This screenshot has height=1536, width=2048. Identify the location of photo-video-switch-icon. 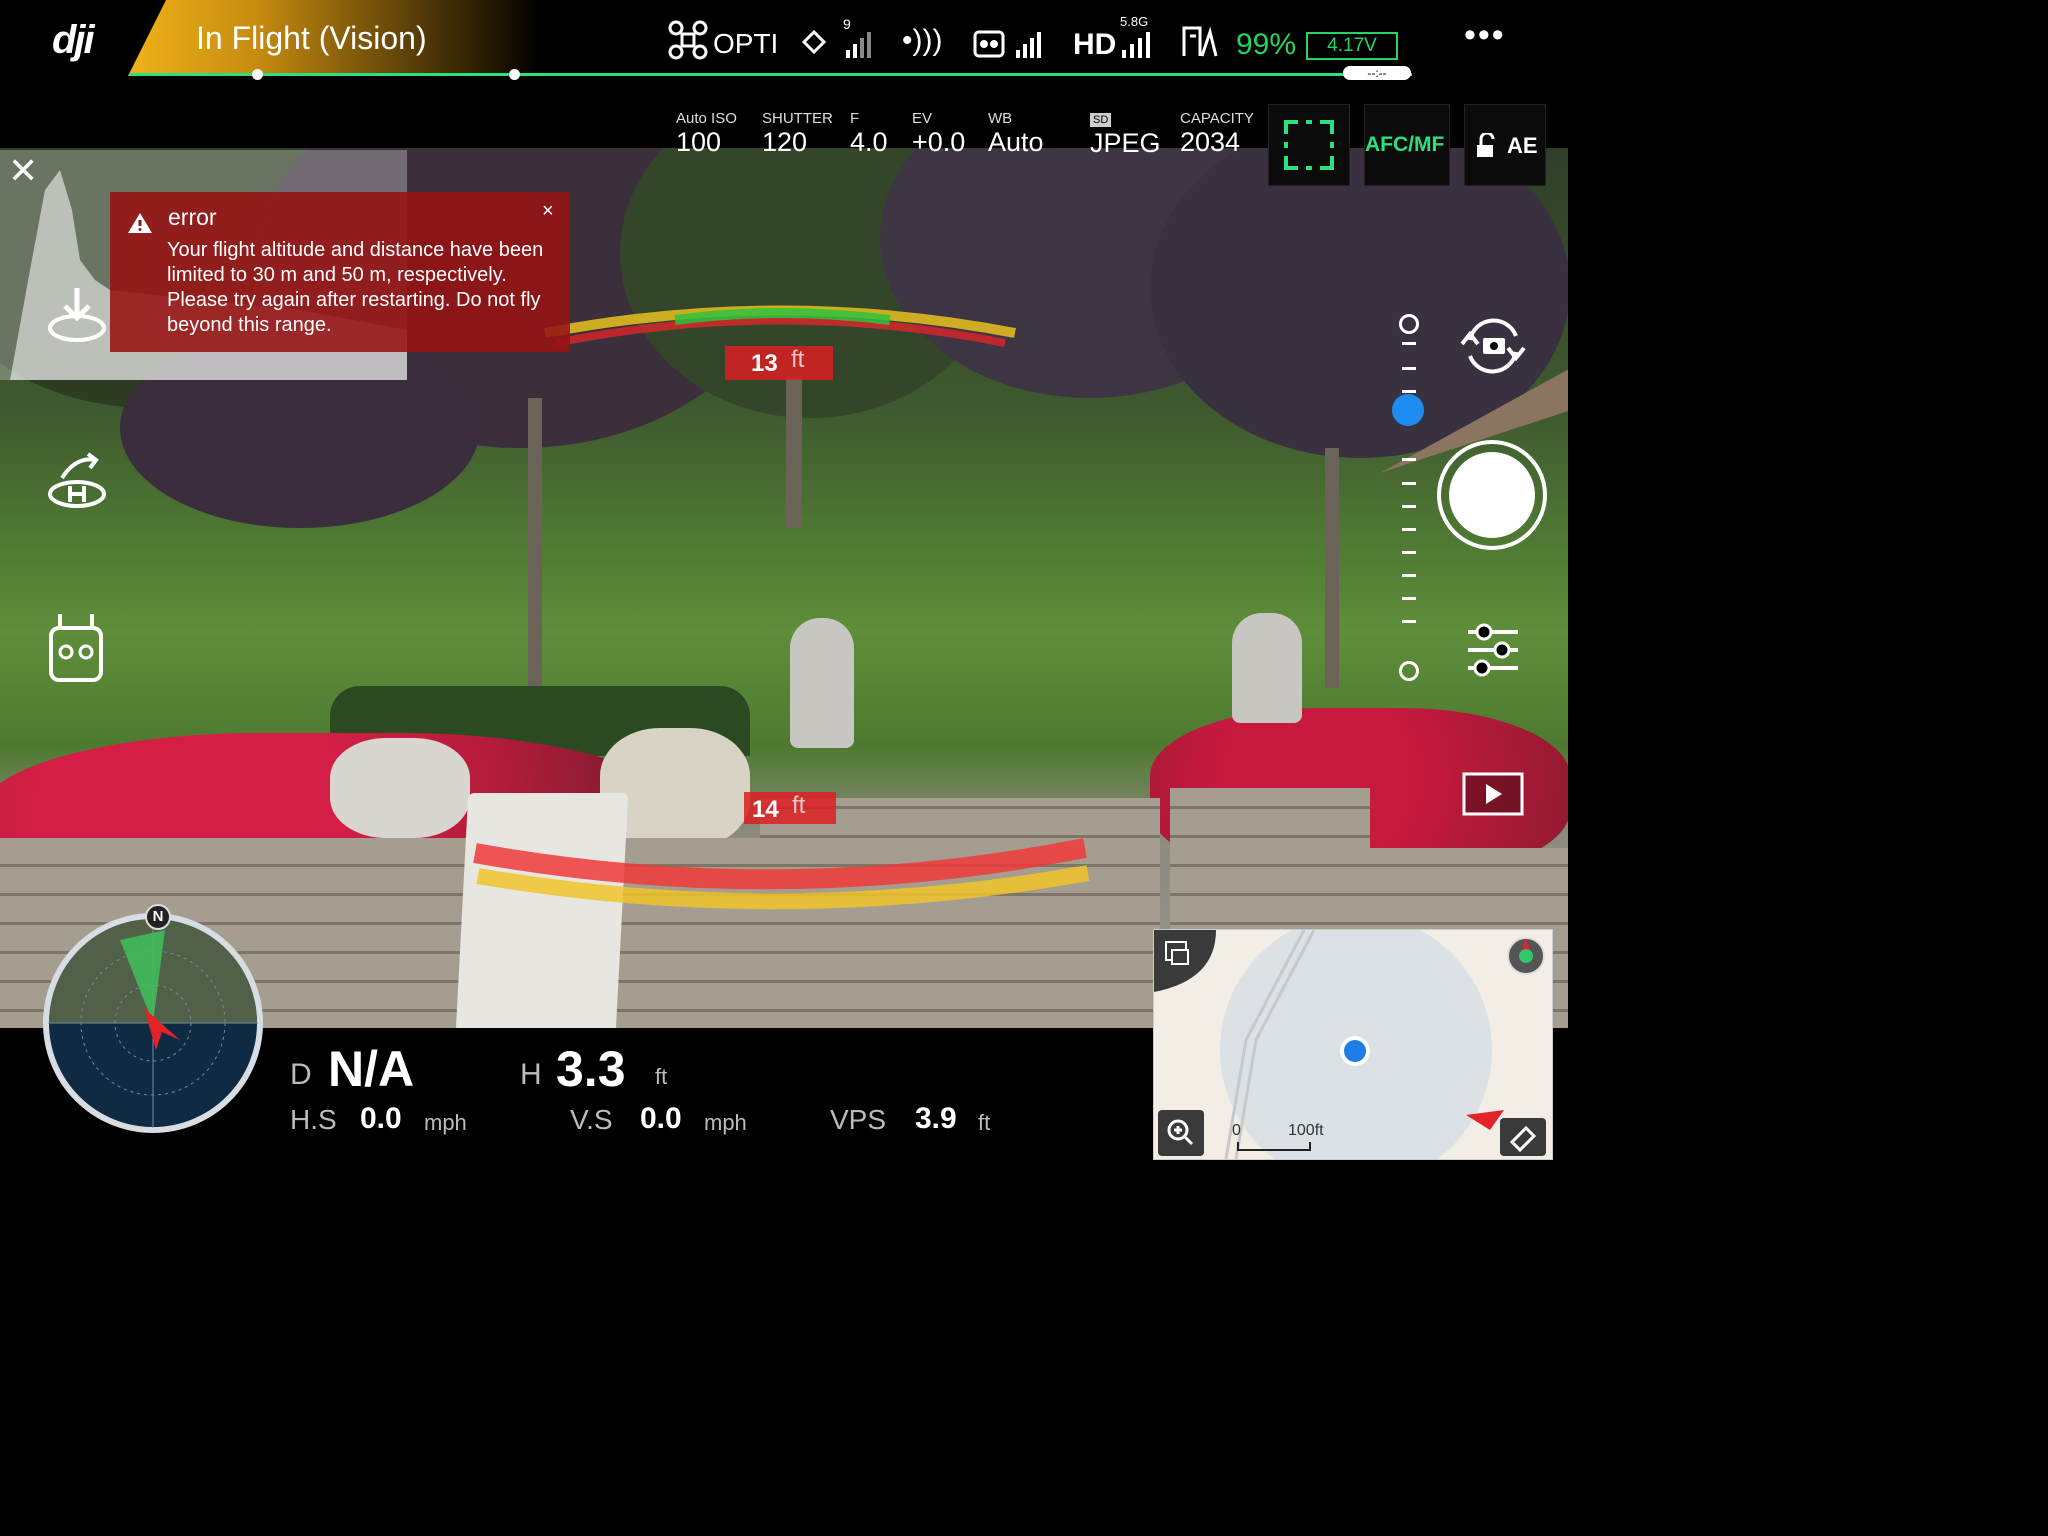
(1493, 346).